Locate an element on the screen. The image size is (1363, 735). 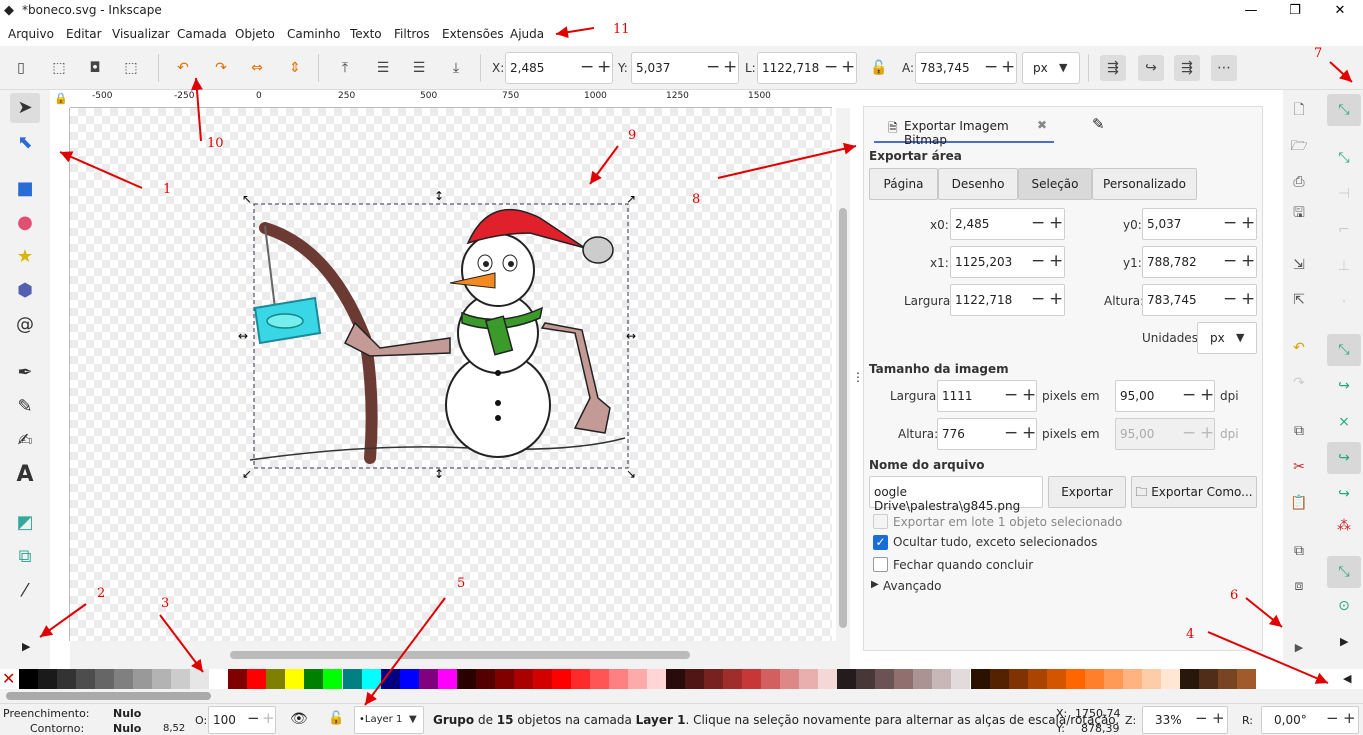
color-palette: ✕ ◀ is located at coordinates (681, 679).